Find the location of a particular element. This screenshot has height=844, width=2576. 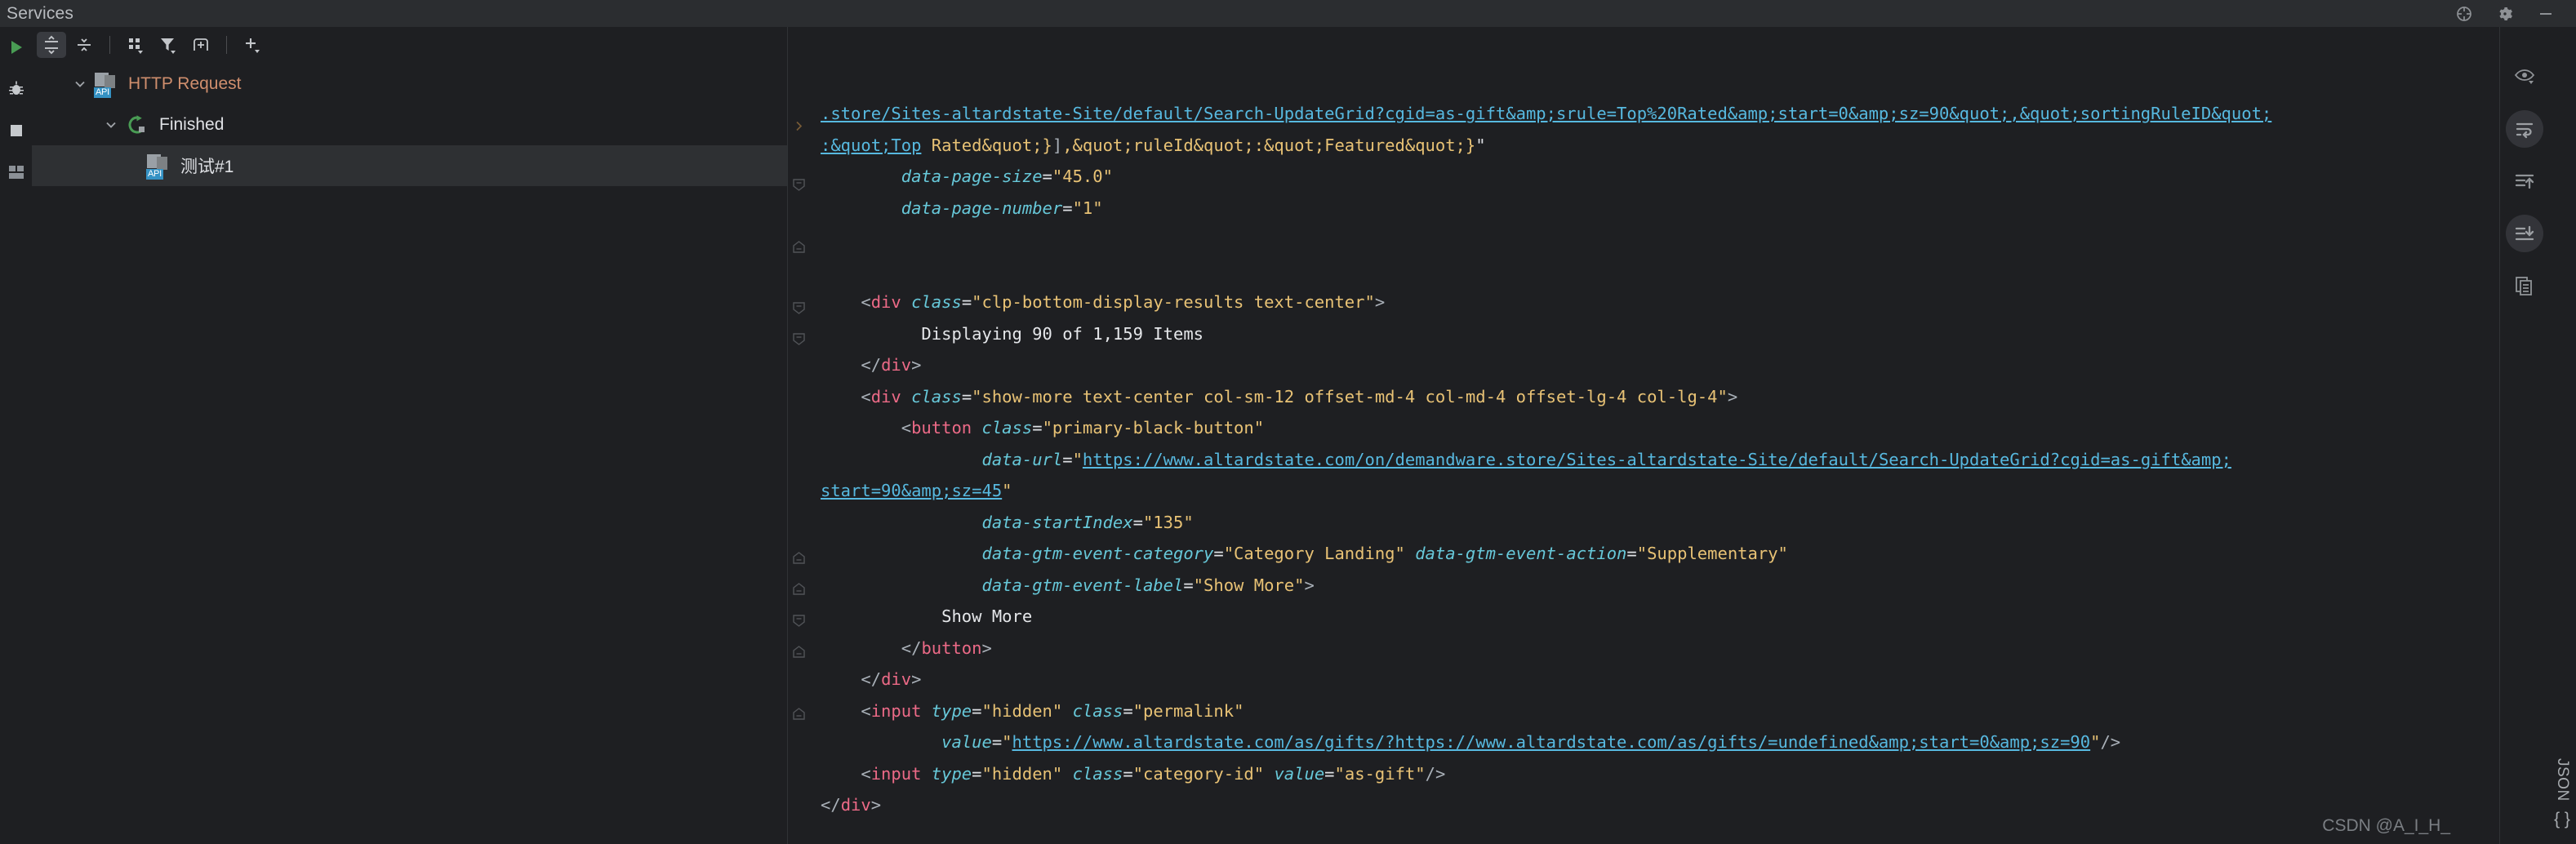

tree-item-finished: Finished is located at coordinates (409, 125).